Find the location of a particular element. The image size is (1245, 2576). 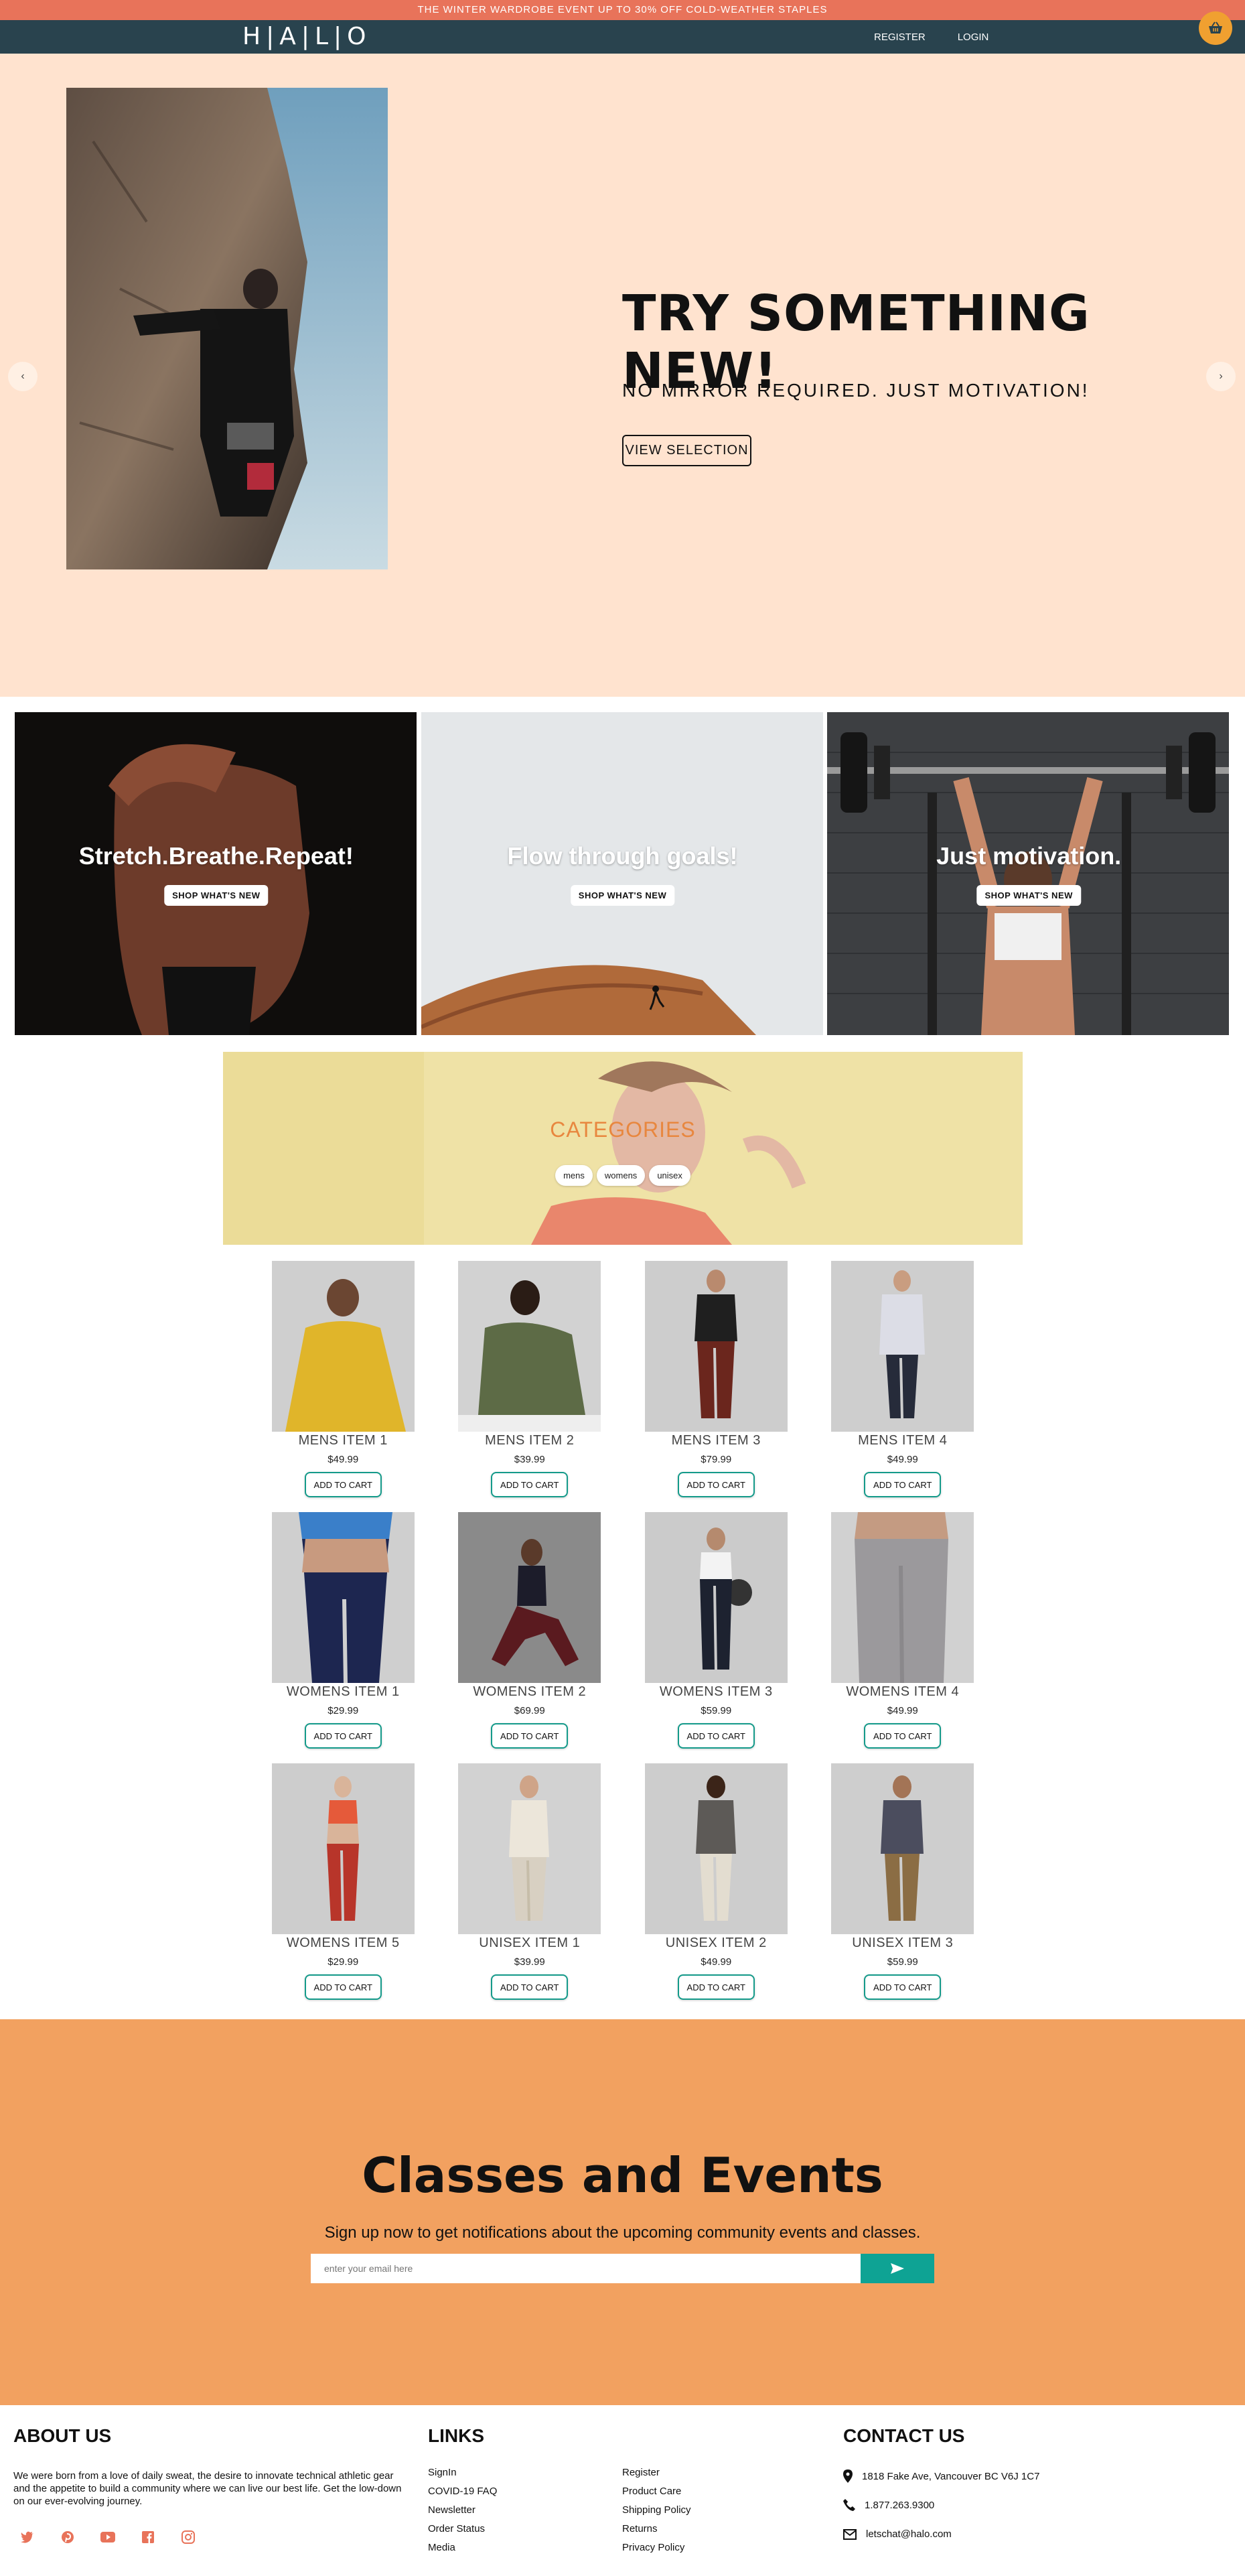

product-name: WOMENS ITEM 4 is located at coordinates (903, 1691).